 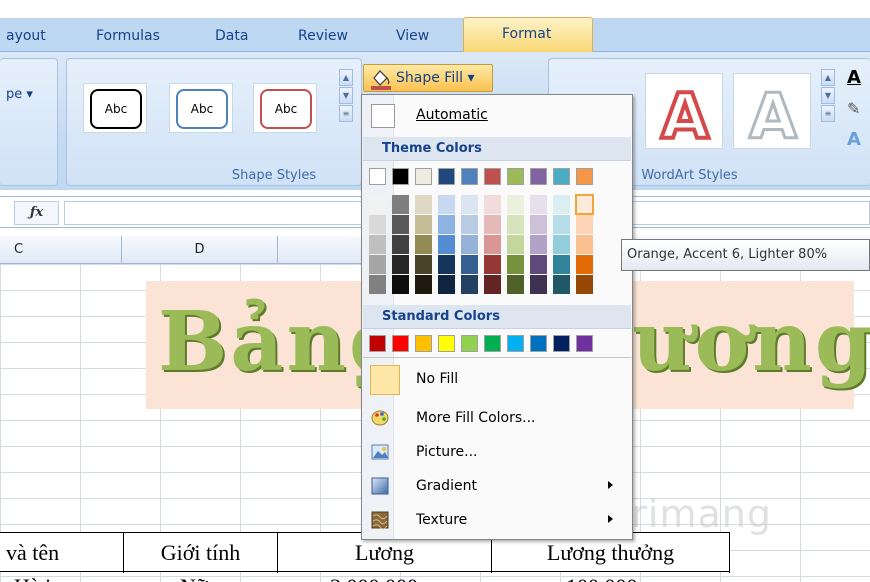 What do you see at coordinates (36, 213) in the screenshot?
I see `fx-icon: ƒx` at bounding box center [36, 213].